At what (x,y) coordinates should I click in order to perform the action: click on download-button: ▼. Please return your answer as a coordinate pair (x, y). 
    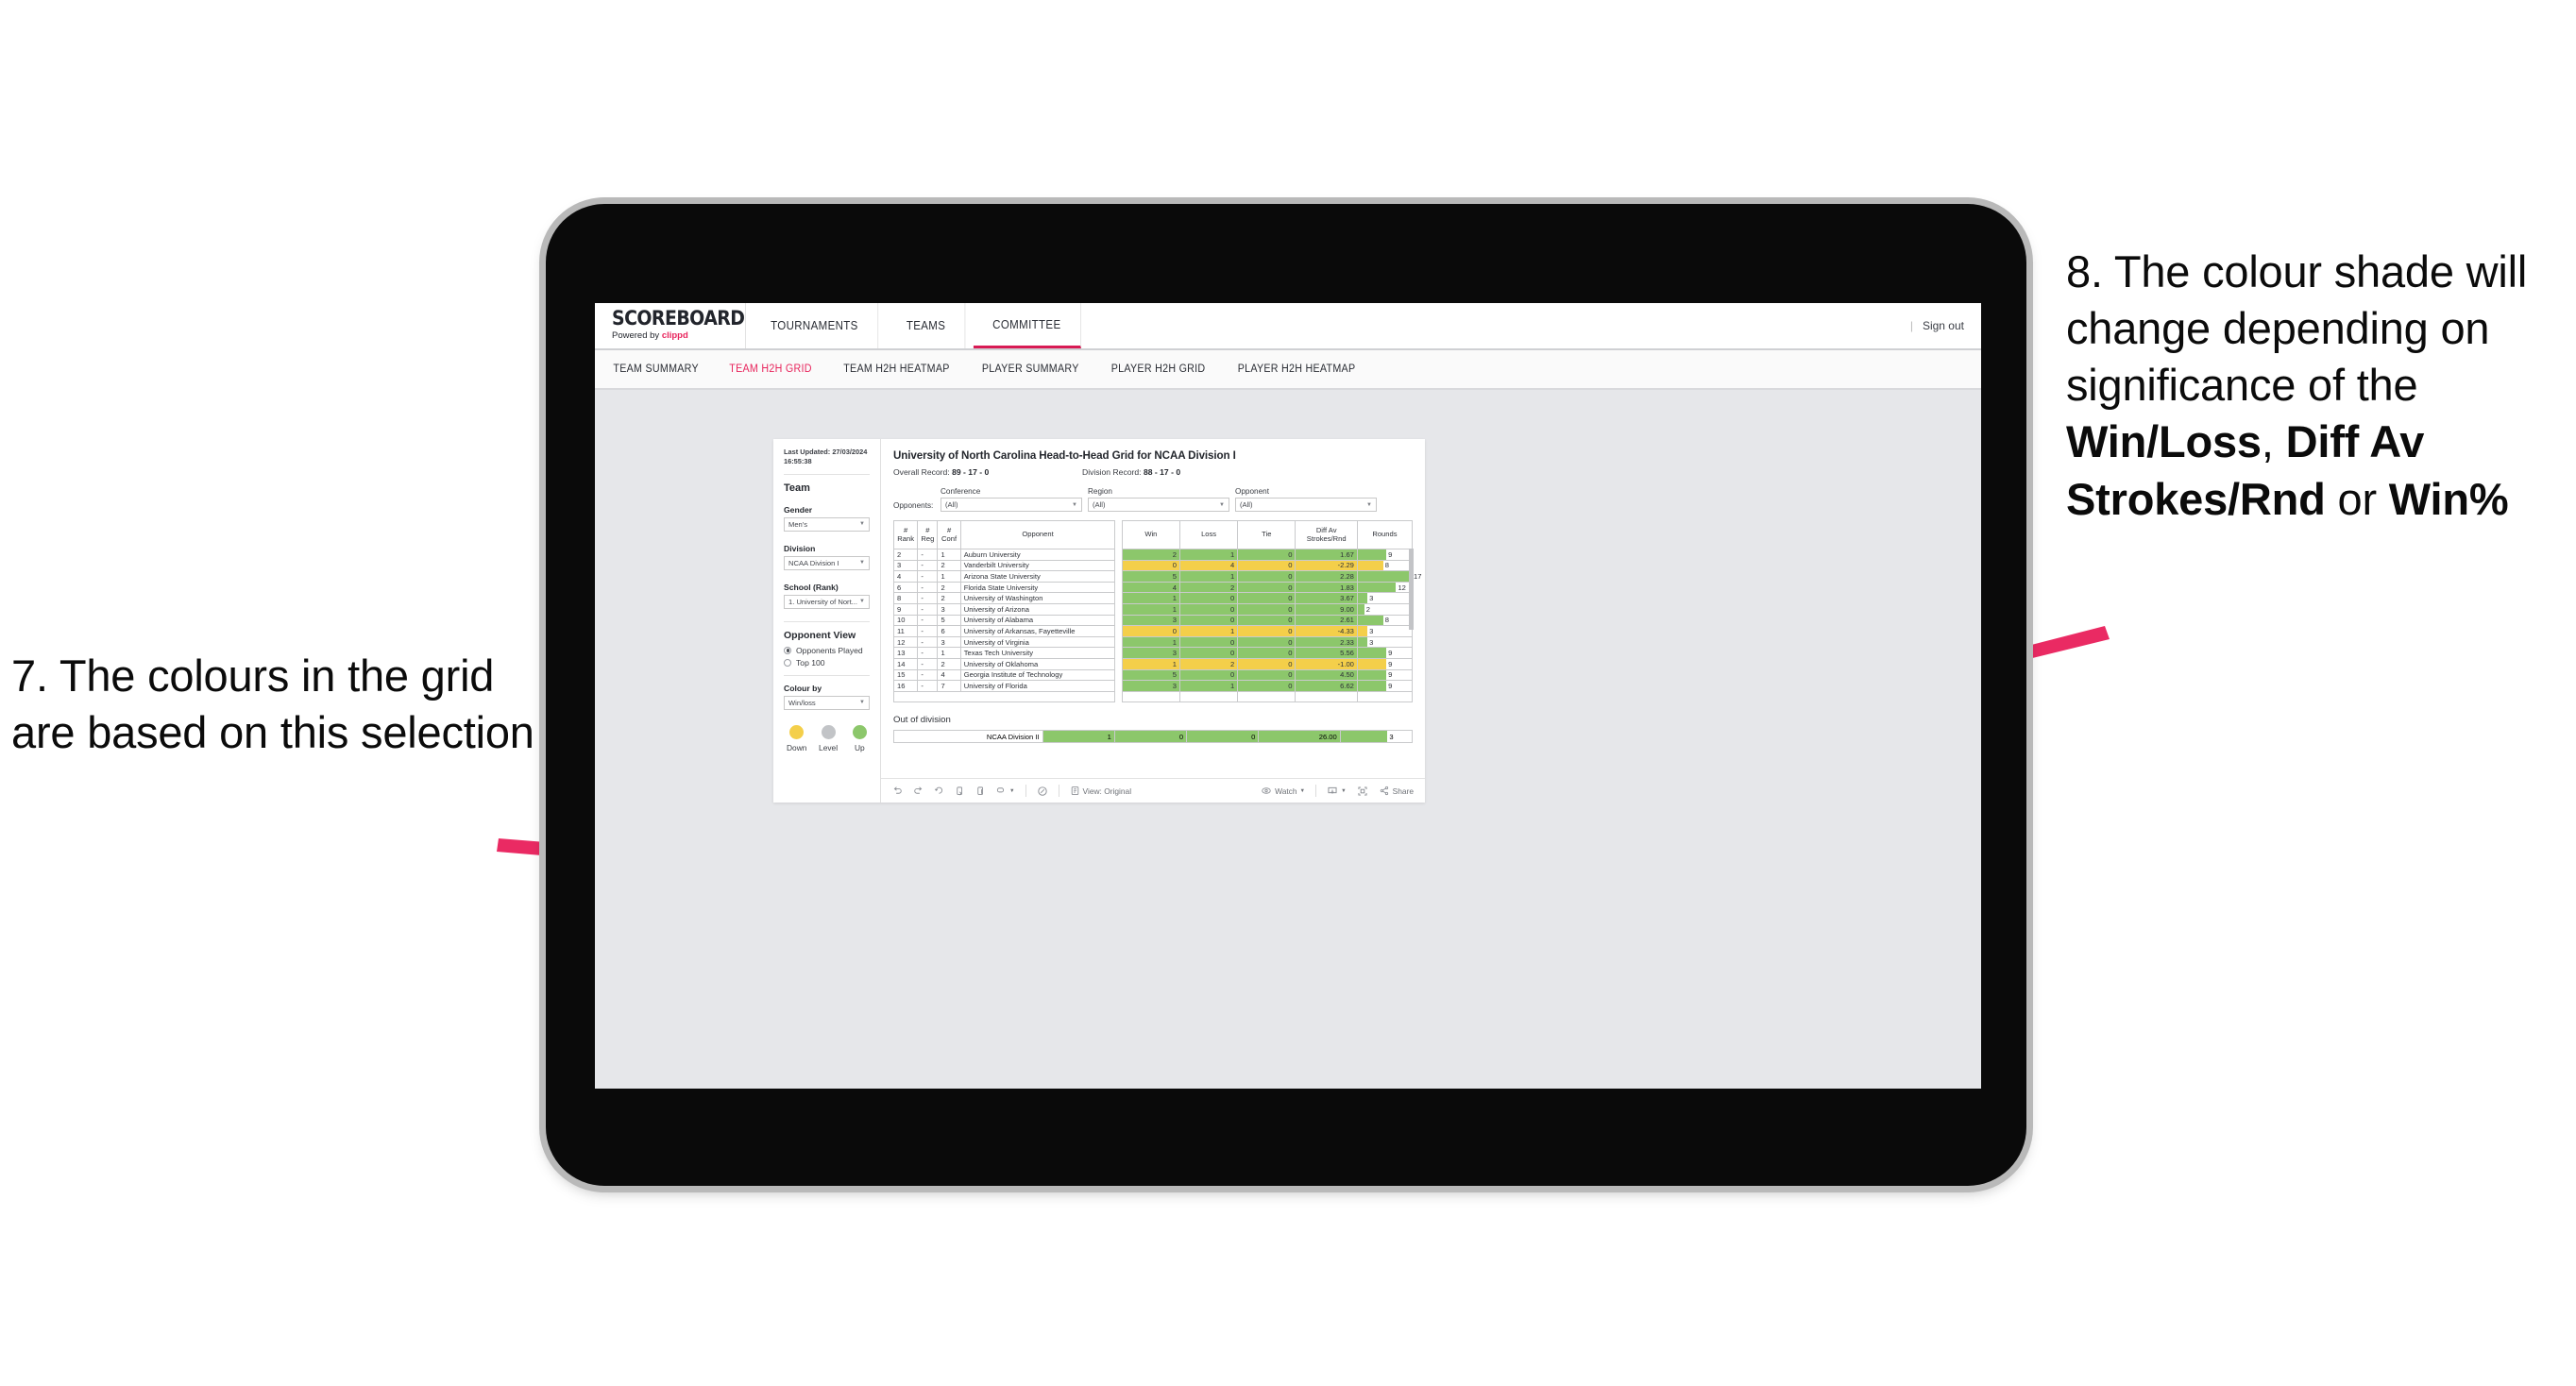
    Looking at the image, I should click on (1337, 792).